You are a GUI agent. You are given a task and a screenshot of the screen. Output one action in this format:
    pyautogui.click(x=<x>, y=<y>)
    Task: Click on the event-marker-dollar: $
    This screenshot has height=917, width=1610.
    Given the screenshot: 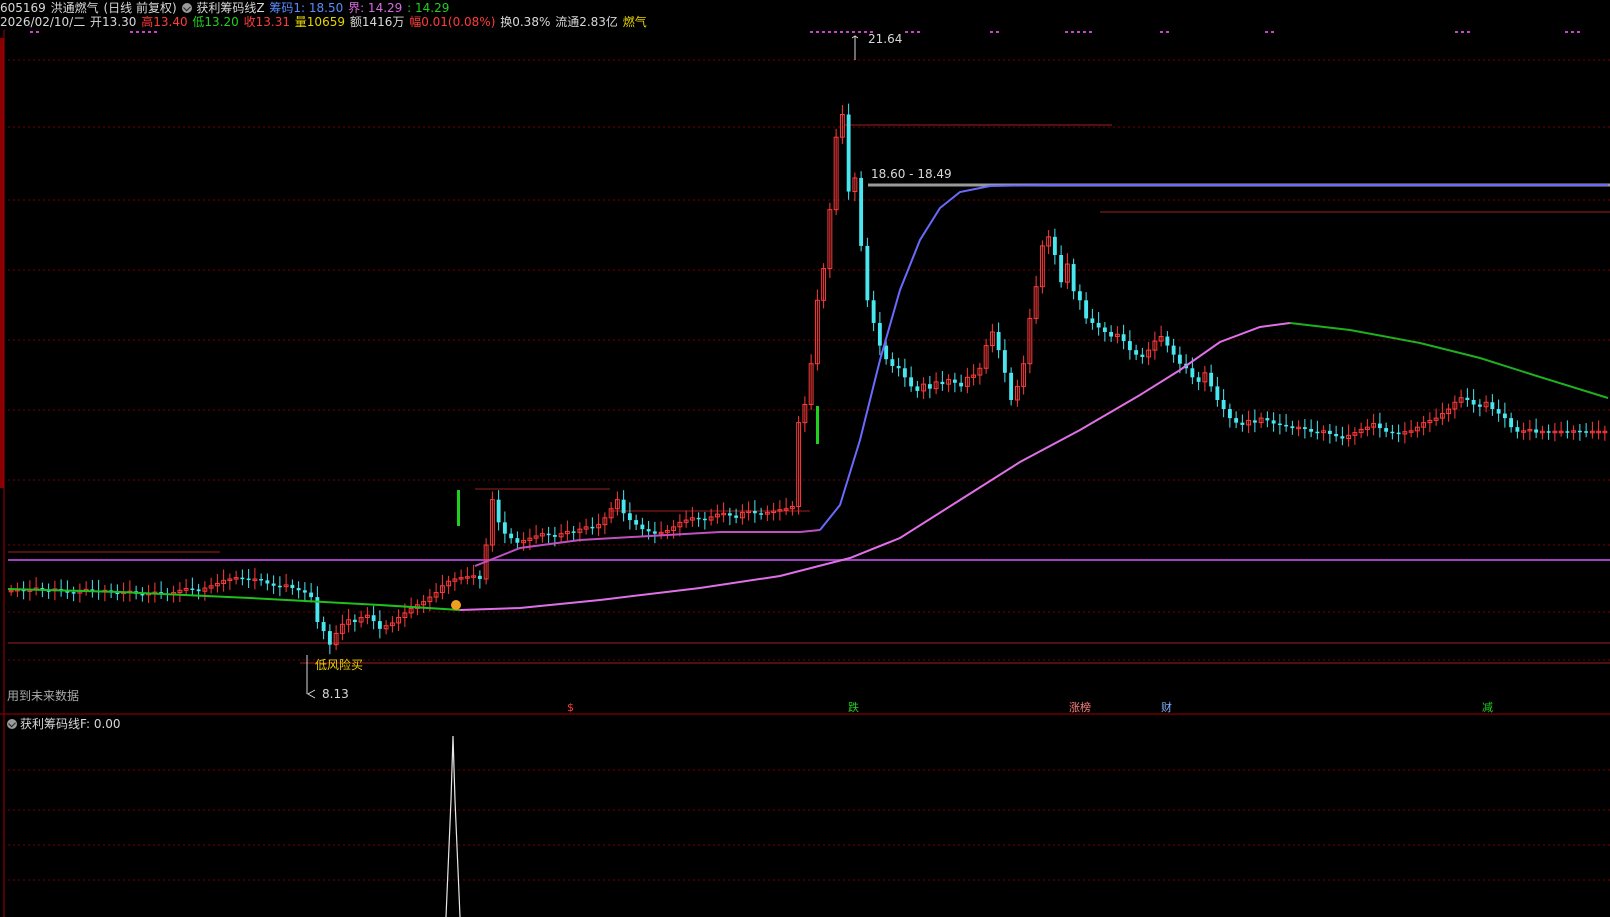 What is the action you would take?
    pyautogui.click(x=570, y=707)
    